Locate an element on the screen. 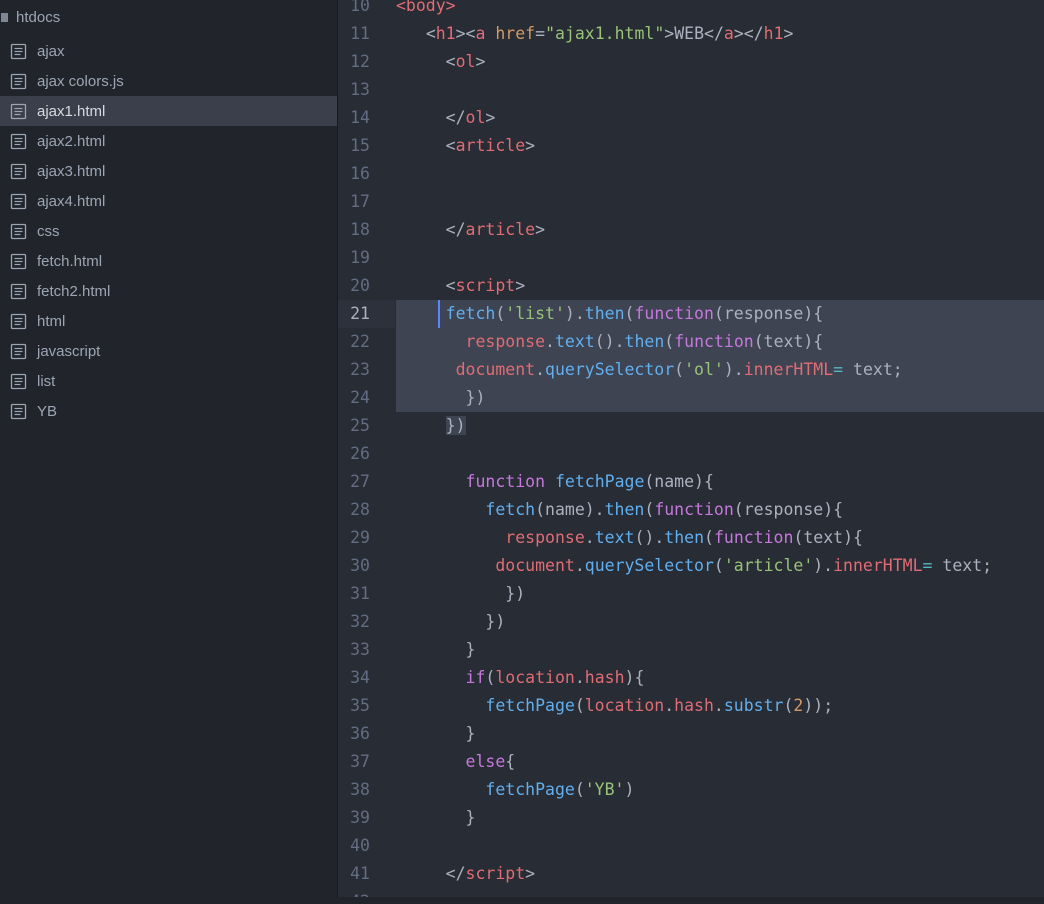  file-item: css is located at coordinates (168, 231).